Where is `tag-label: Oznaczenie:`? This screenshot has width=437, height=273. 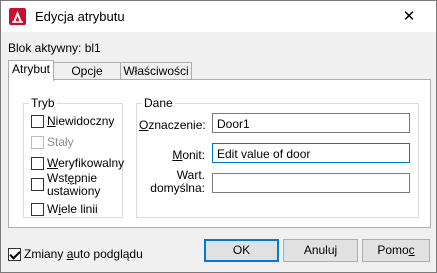 tag-label: Oznaczenie: is located at coordinates (172, 125).